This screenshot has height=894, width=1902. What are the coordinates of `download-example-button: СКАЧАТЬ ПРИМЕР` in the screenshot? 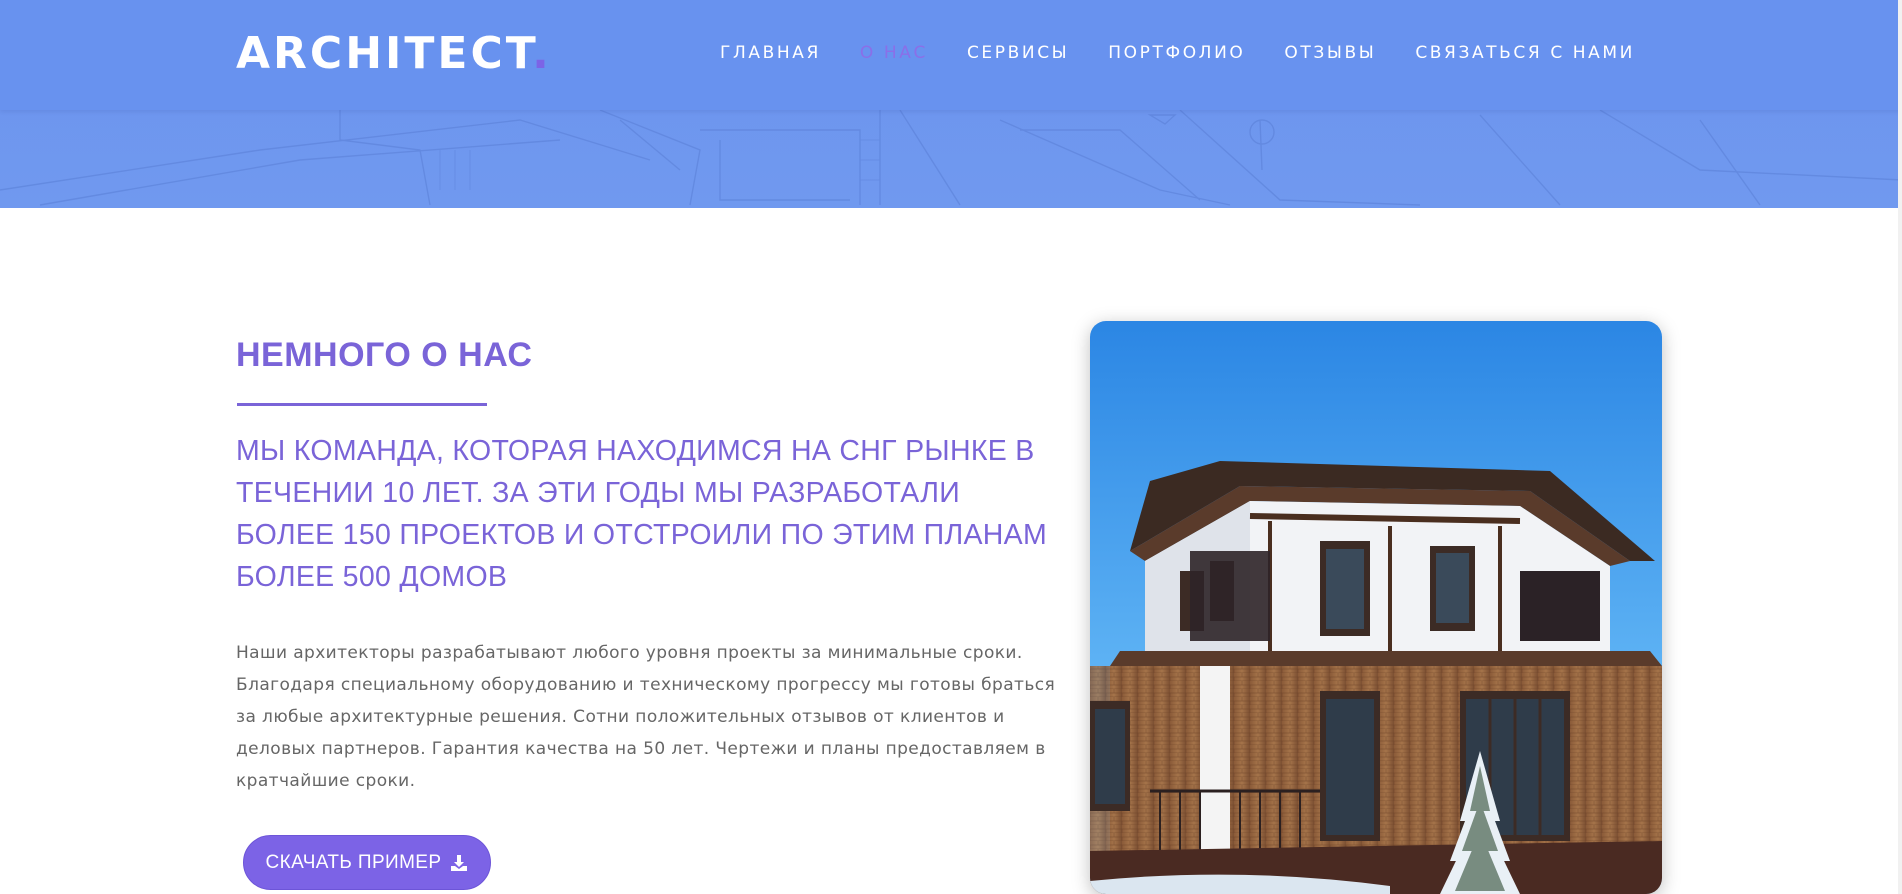 It's located at (367, 862).